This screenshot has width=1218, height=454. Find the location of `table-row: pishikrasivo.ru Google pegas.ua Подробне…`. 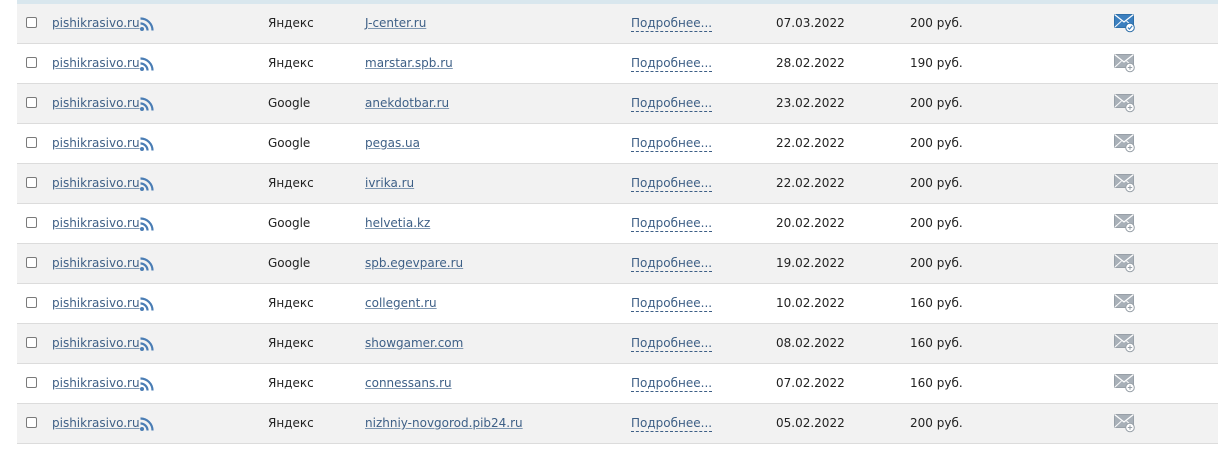

table-row: pishikrasivo.ru Google pegas.ua Подробне… is located at coordinates (617, 144).